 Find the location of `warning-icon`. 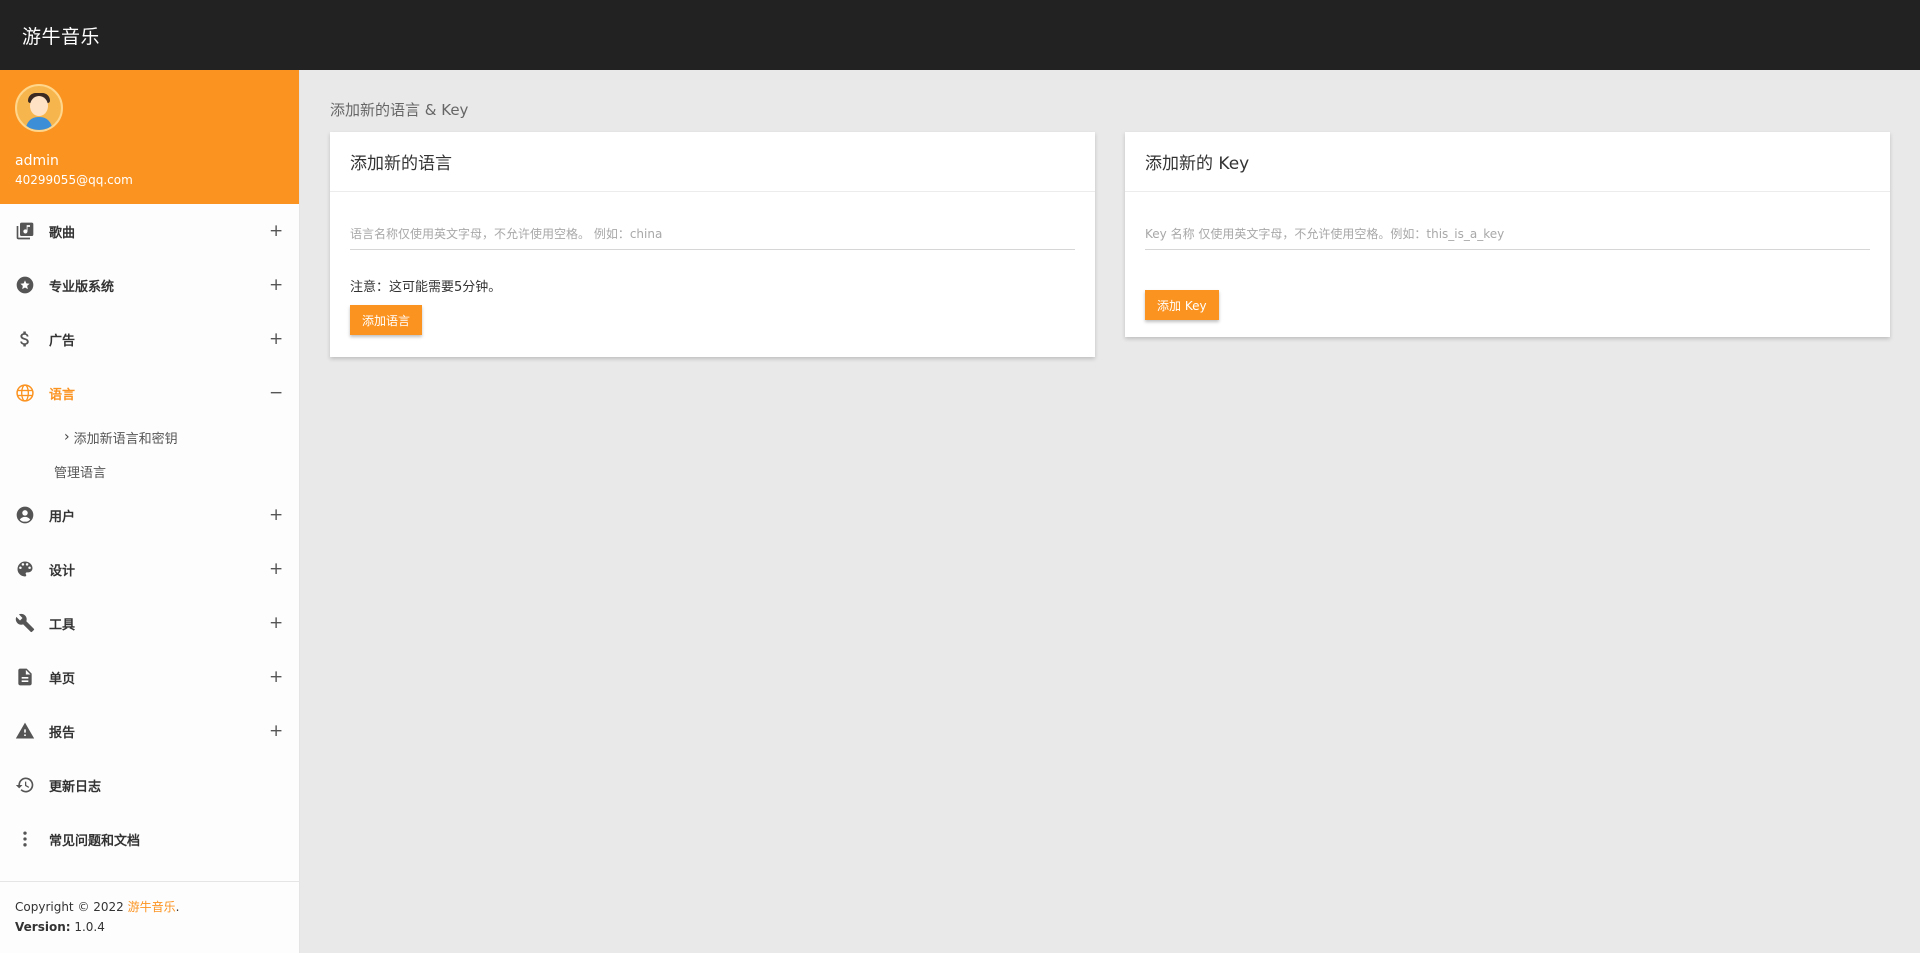

warning-icon is located at coordinates (25, 731).